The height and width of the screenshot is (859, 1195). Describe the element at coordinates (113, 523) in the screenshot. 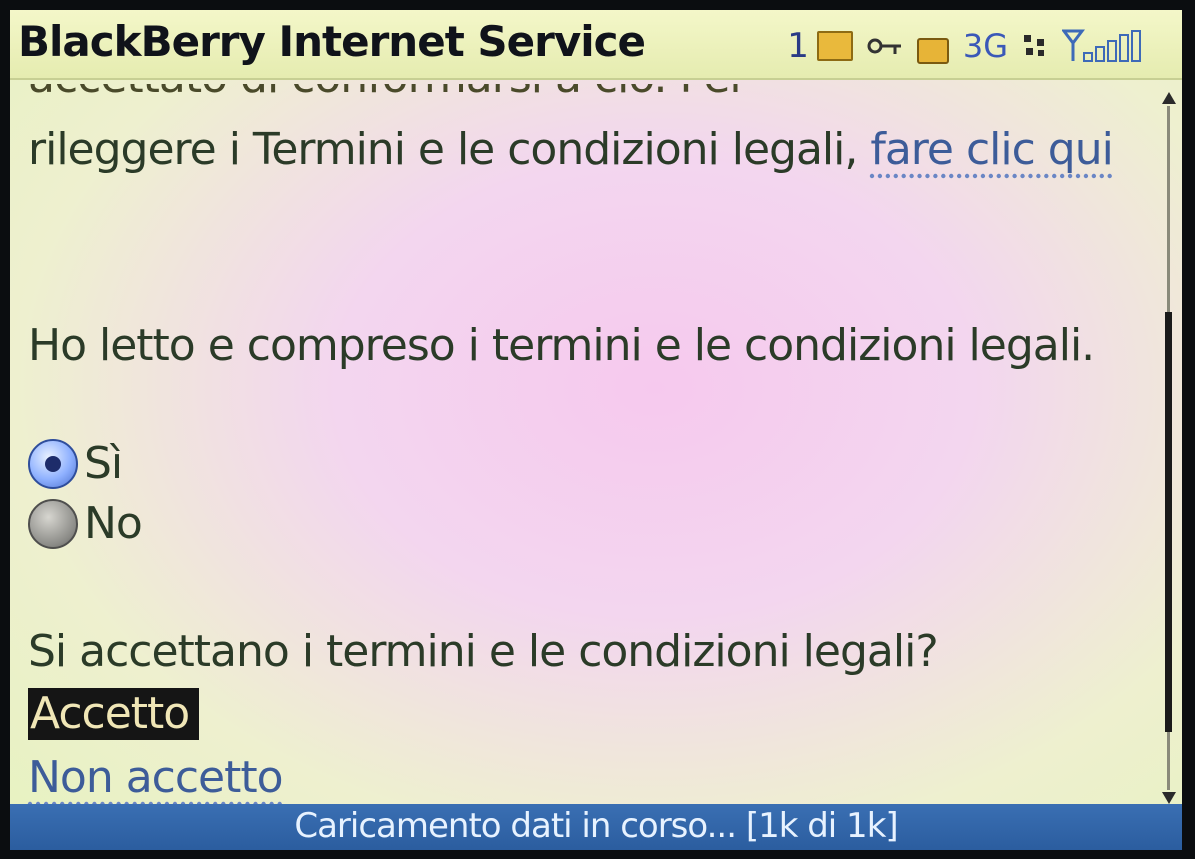

I see `radio-label-no: No` at that location.